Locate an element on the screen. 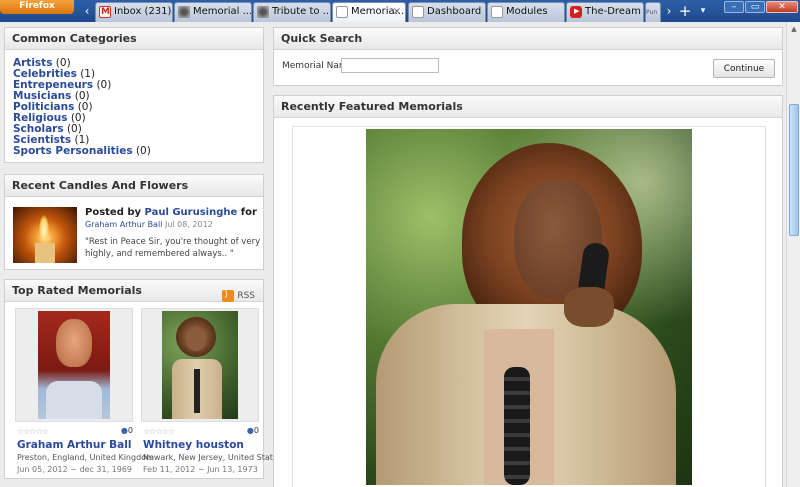 This screenshot has height=487, width=800. memorial-dates: Jun 05, 2012 ~ dec 31, 1969 is located at coordinates (75, 469).